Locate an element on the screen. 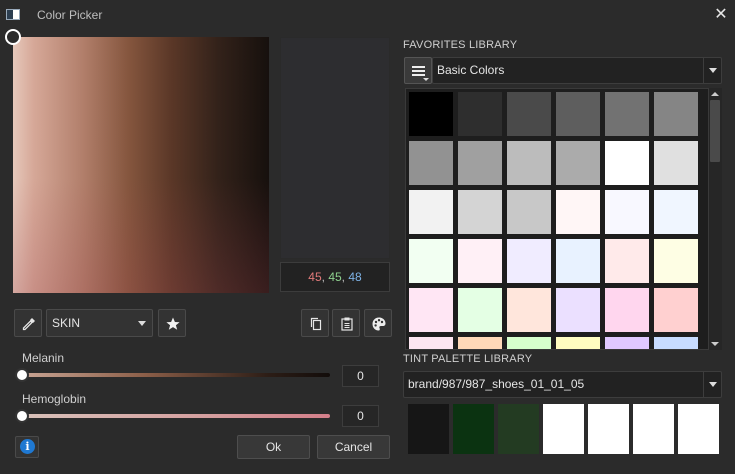  palette-button is located at coordinates (378, 323).